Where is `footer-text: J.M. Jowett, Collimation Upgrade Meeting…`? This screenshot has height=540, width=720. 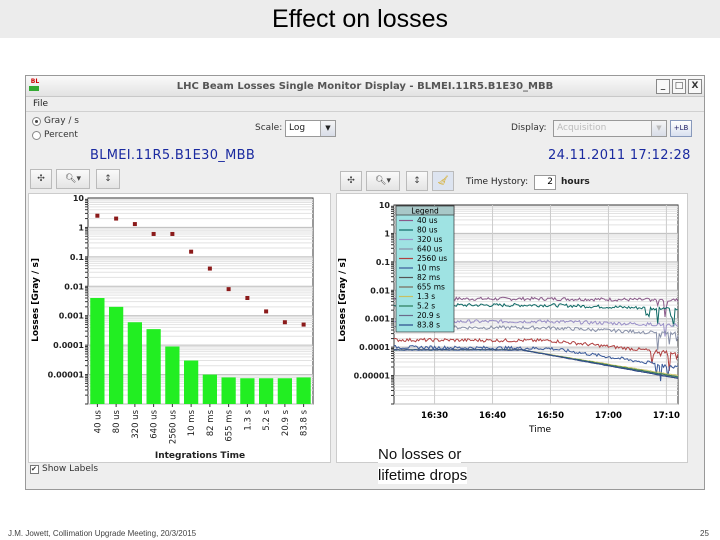
footer-text: J.M. Jowett, Collimation Upgrade Meeting… is located at coordinates (102, 533).